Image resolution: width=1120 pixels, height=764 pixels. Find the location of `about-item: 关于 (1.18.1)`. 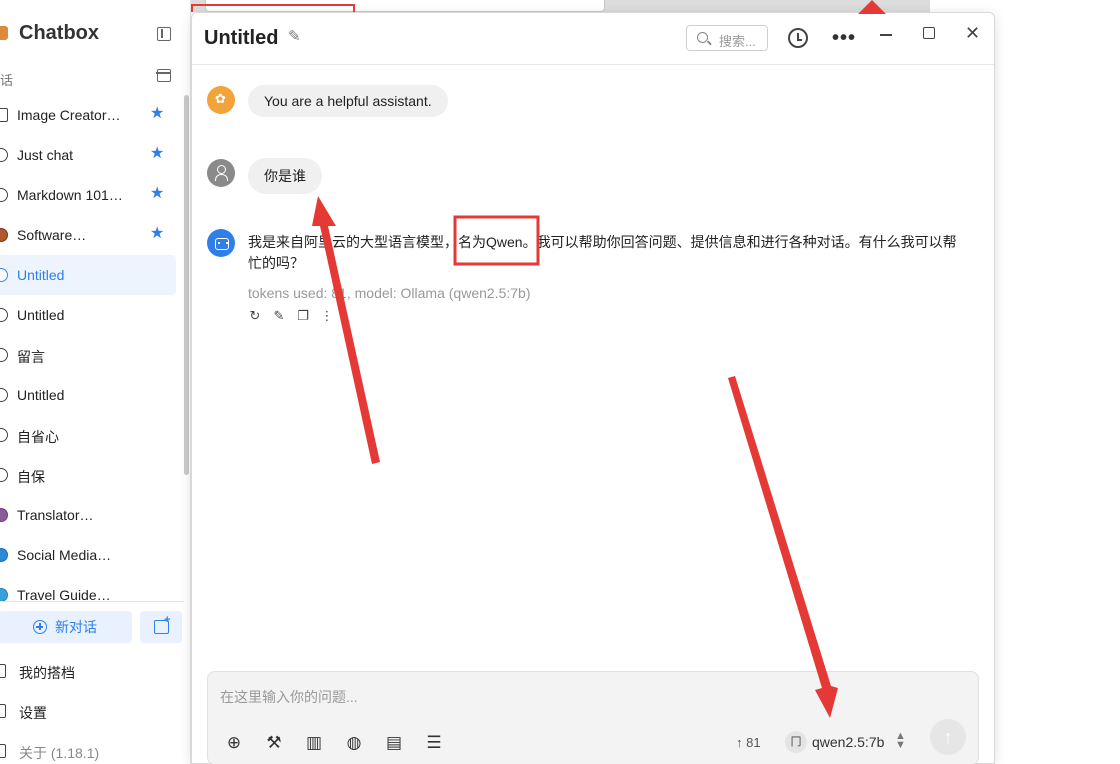

about-item: 关于 (1.18.1) is located at coordinates (92, 750).